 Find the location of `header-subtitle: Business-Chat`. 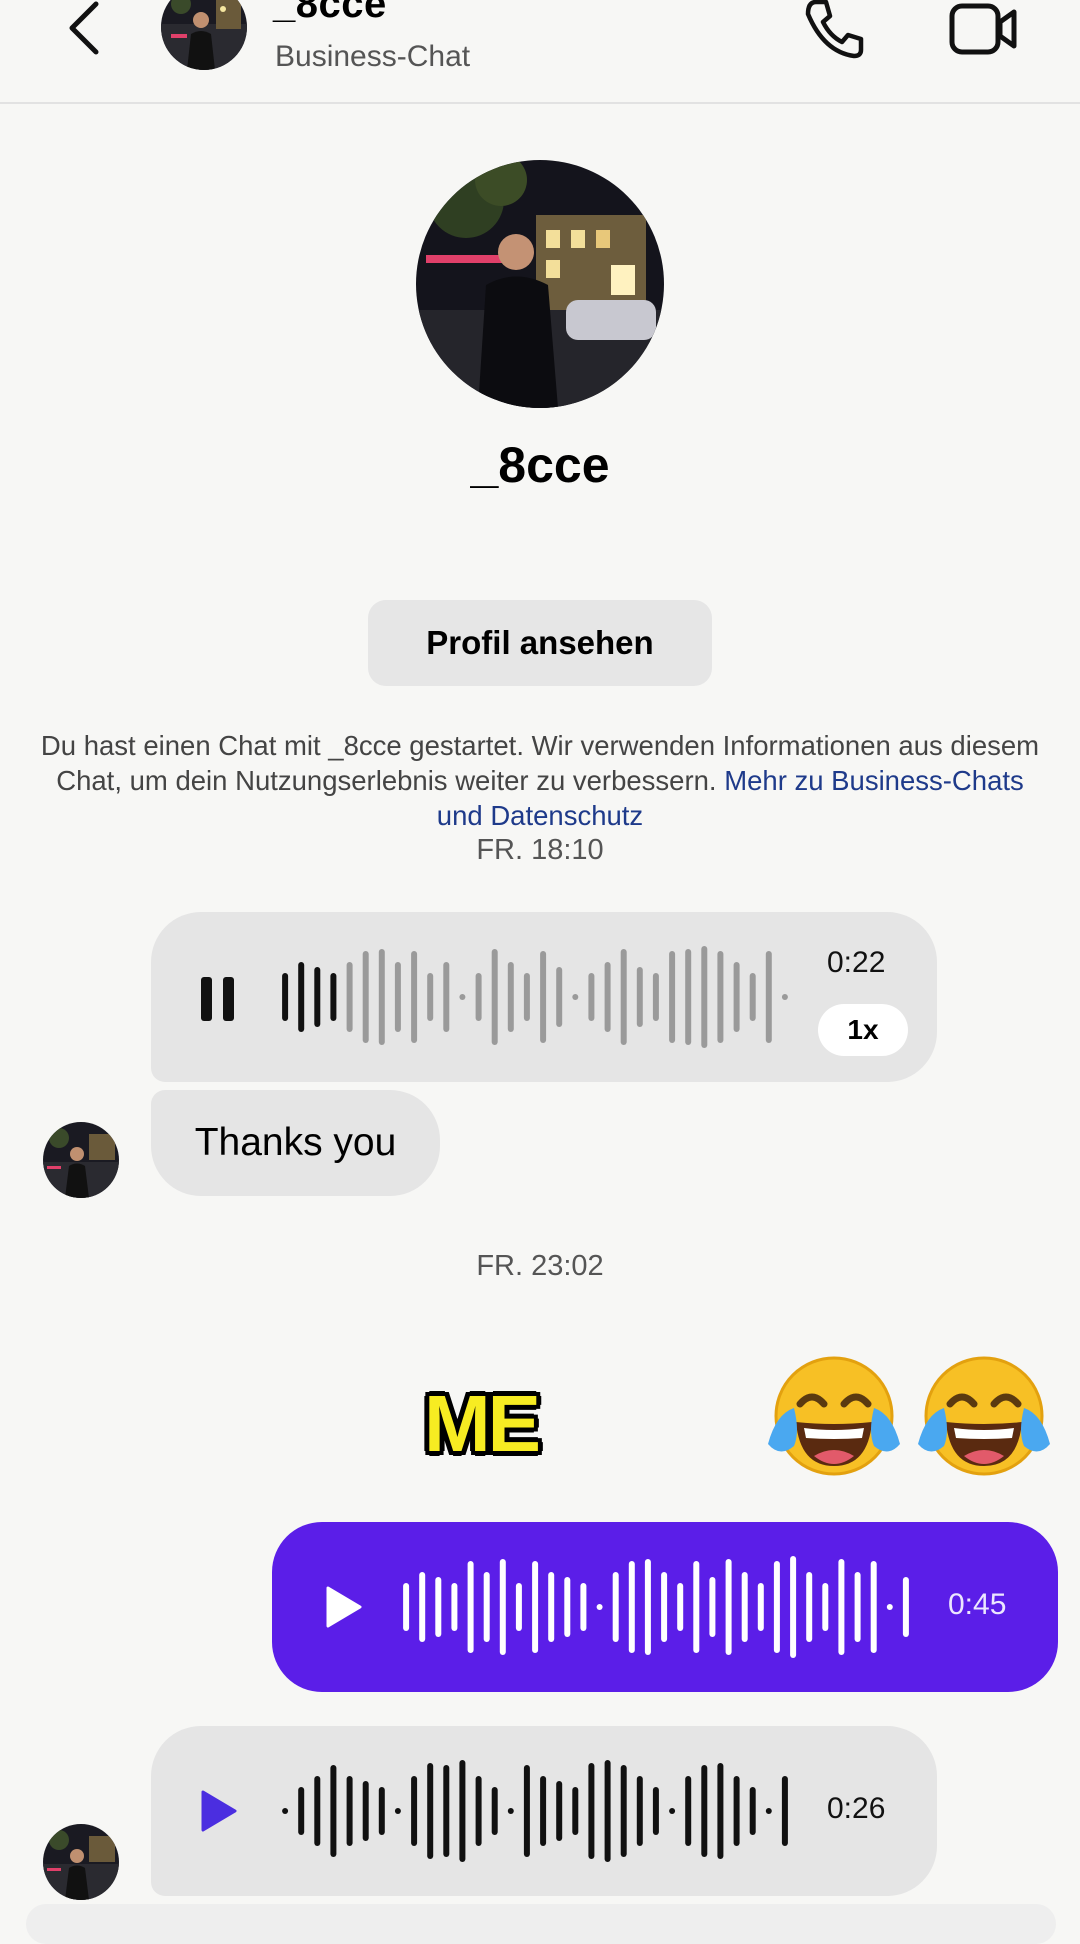

header-subtitle: Business-Chat is located at coordinates (373, 56).